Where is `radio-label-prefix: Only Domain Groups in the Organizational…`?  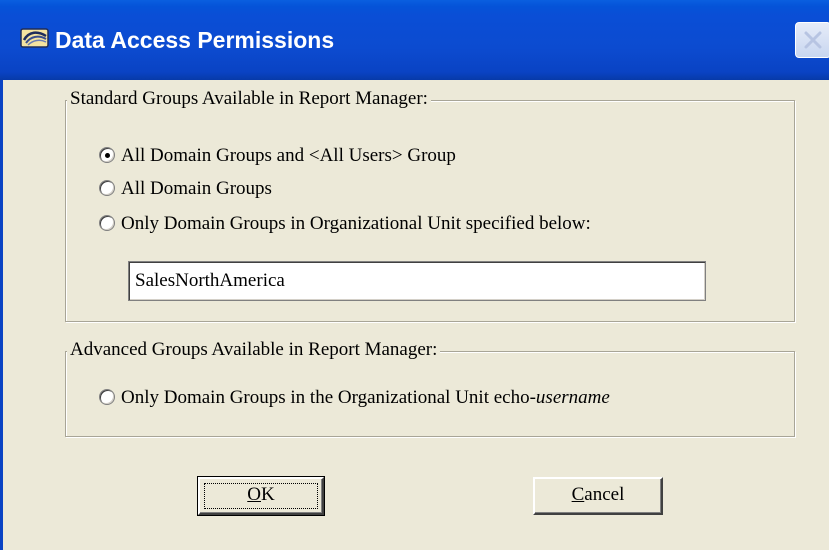
radio-label-prefix: Only Domain Groups in the Organizational… is located at coordinates (328, 397).